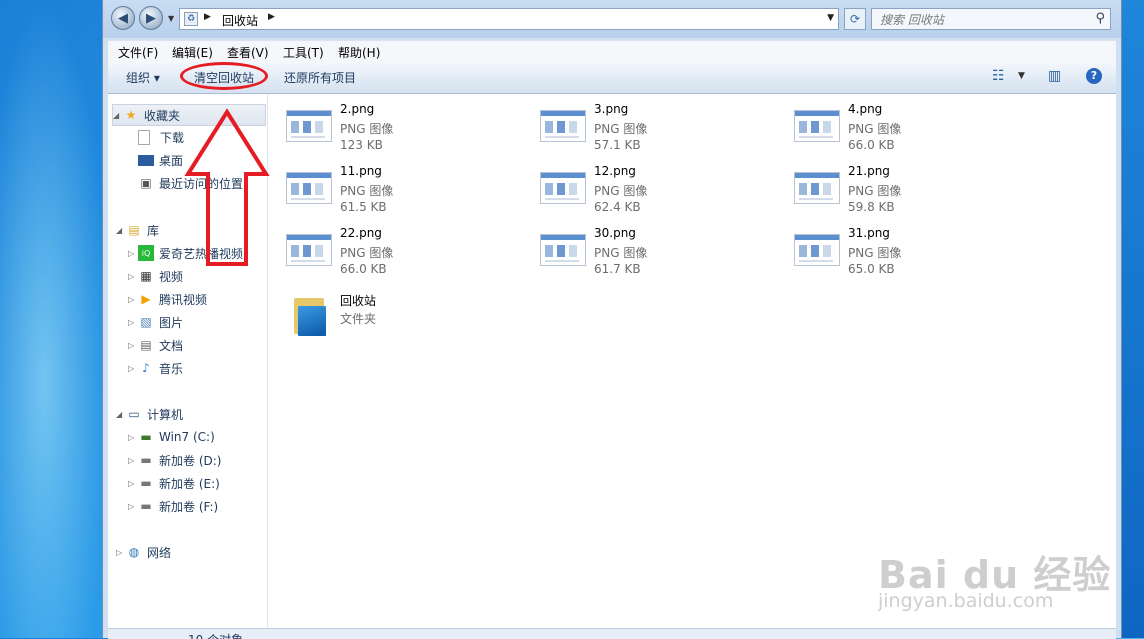 The height and width of the screenshot is (639, 1144). Describe the element at coordinates (137, 230) in the screenshot. I see `nav-libraries: ◢ ▤ 库` at that location.